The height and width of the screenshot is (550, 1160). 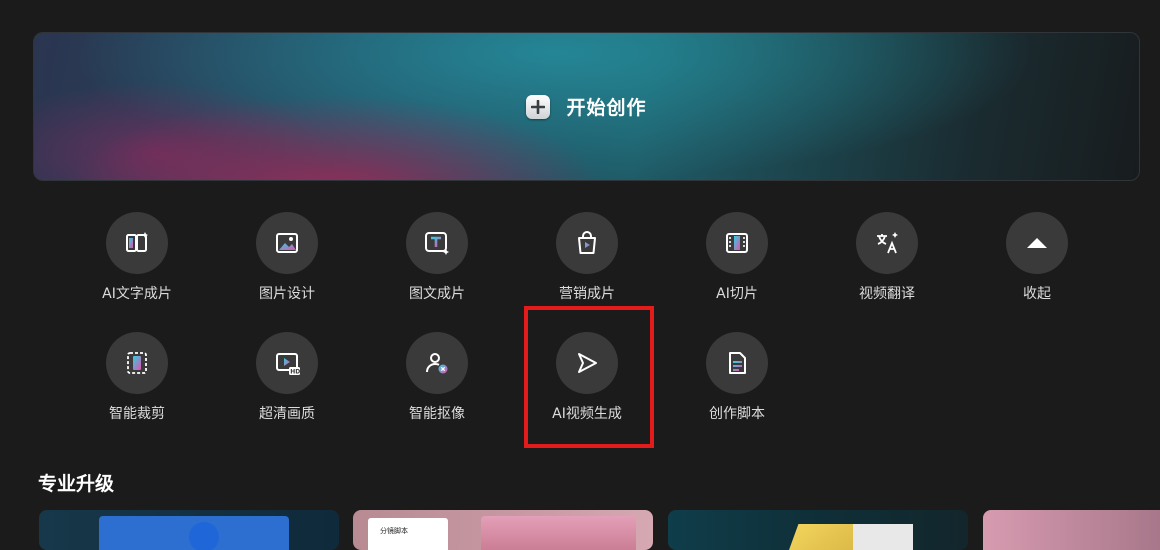 I want to click on tool-marketing-video: 营销成片, so click(x=587, y=257).